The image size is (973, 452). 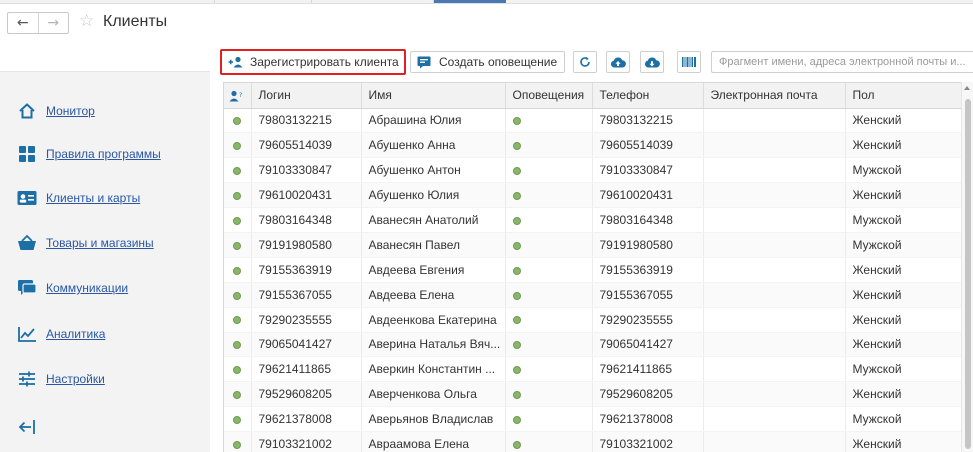 I want to click on user-status-column-header: ?, so click(x=238, y=96).